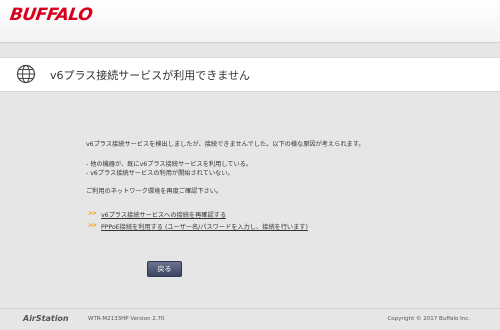  I want to click on copyright: Copyright © 2017 Buffalo Inc., so click(428, 319).